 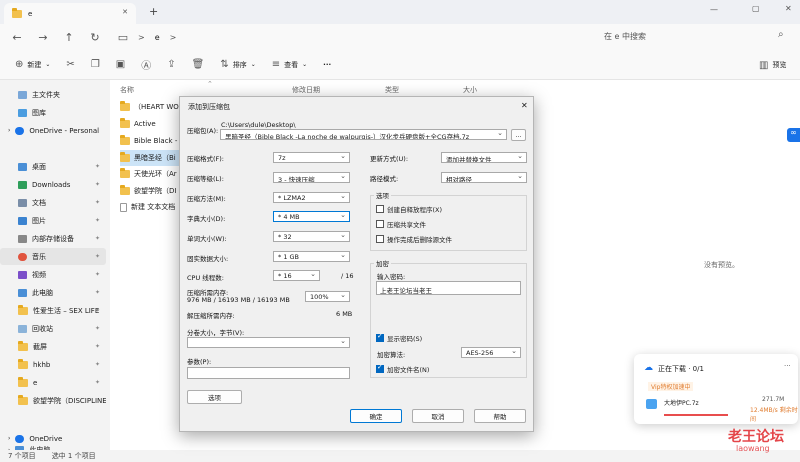 What do you see at coordinates (19, 64) in the screenshot?
I see `plus-icon: ⊕` at bounding box center [19, 64].